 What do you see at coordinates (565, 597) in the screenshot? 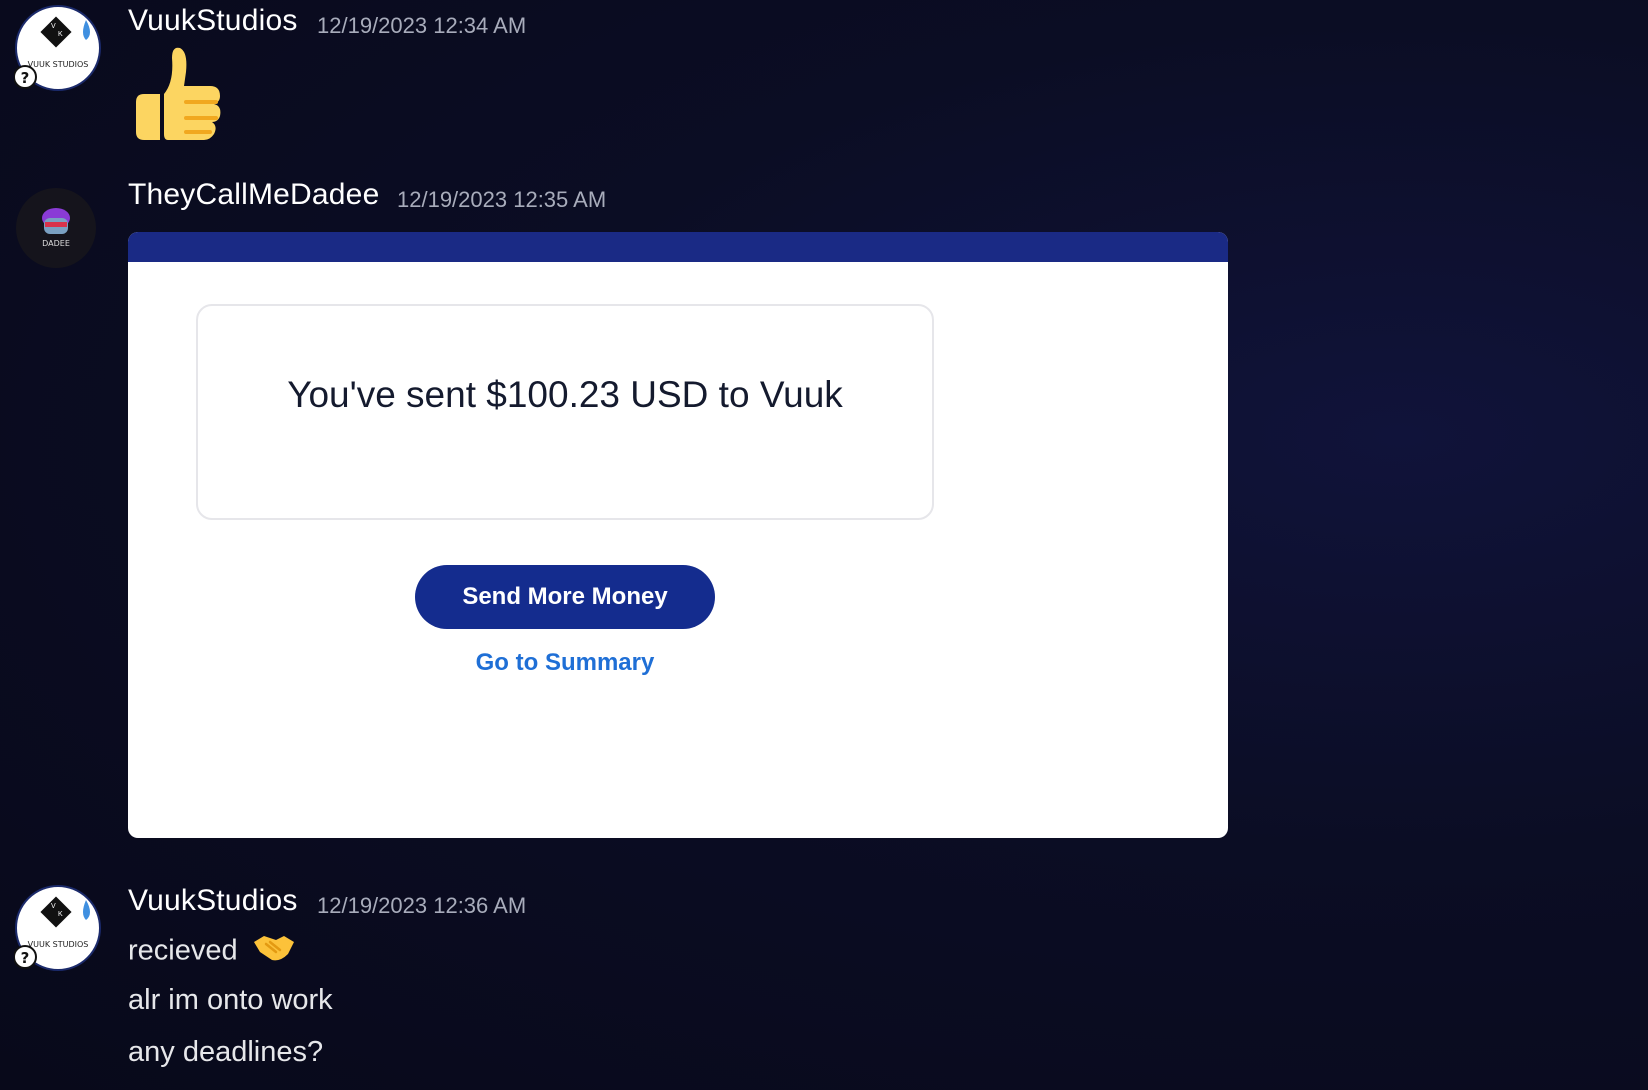
I see `send-more-money-button: Send More Money` at bounding box center [565, 597].